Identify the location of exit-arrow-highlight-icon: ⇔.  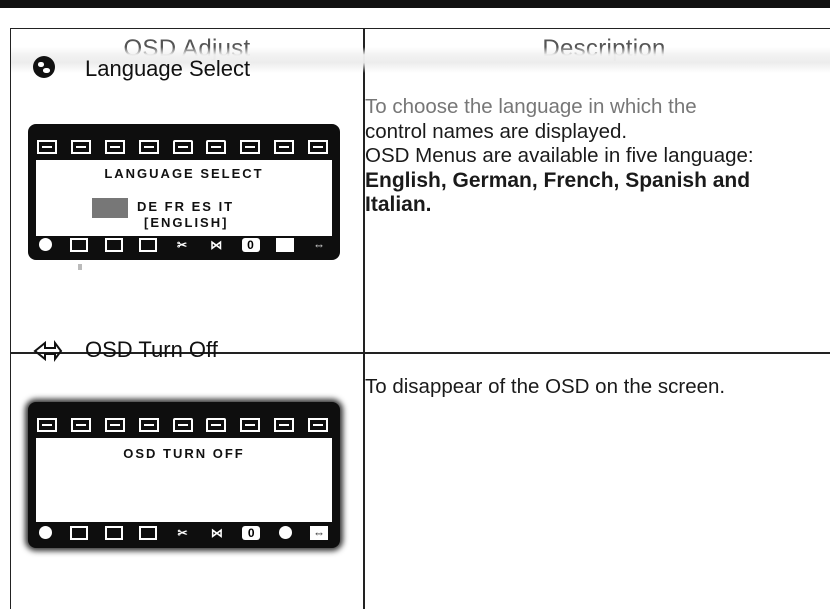
(319, 533).